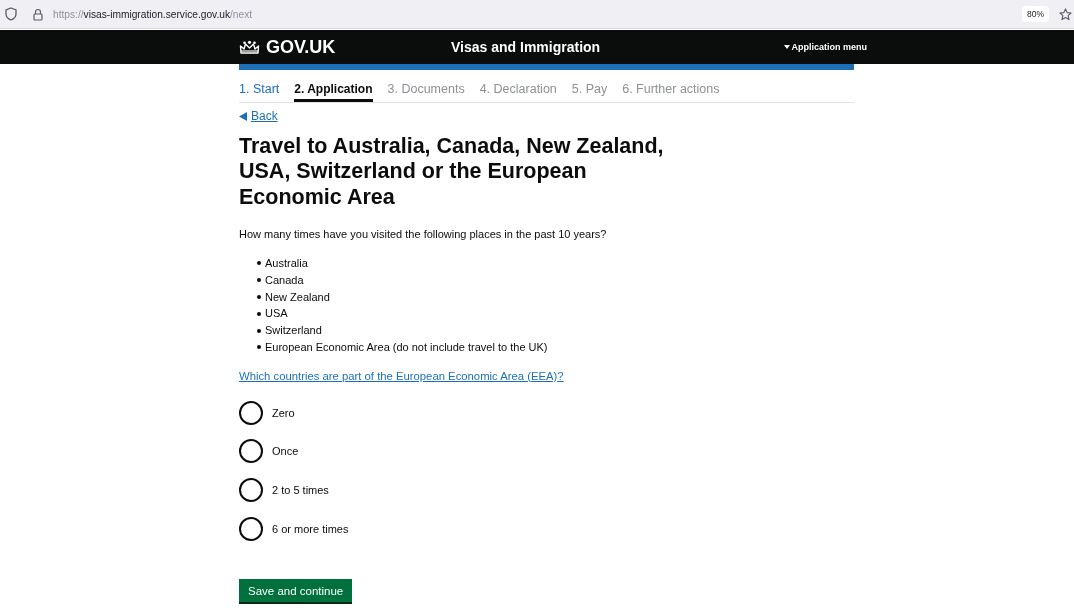 The image size is (1074, 615). What do you see at coordinates (297, 297) in the screenshot?
I see `place-item: New Zealand` at bounding box center [297, 297].